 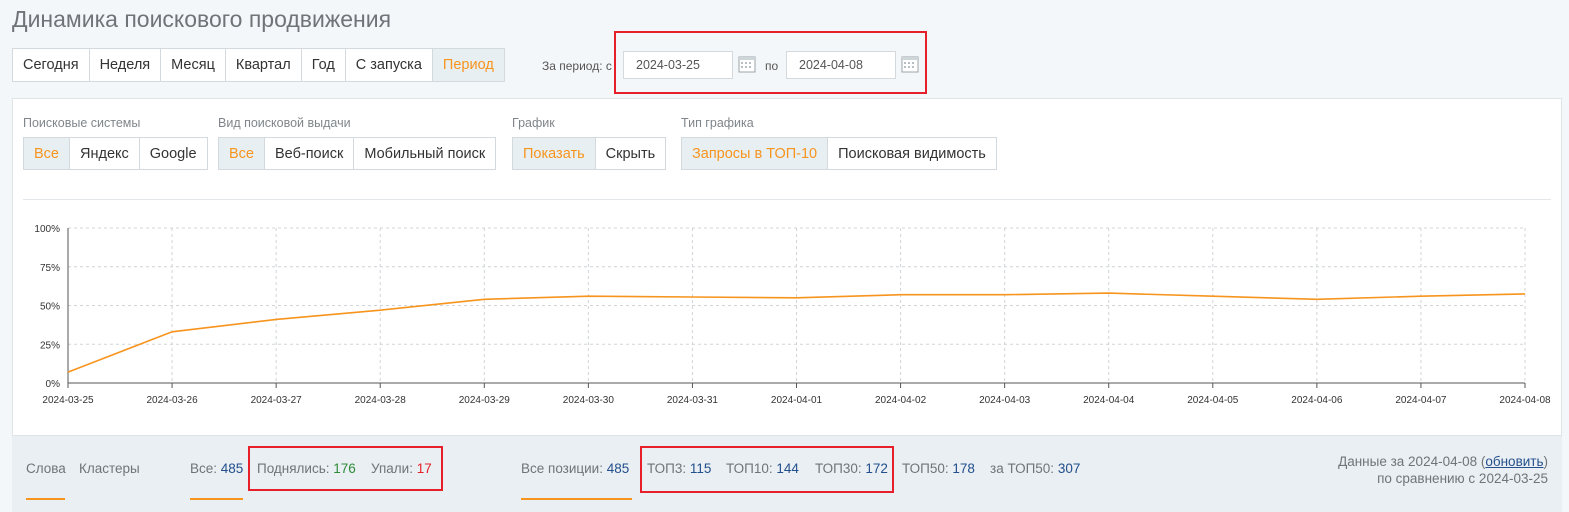 What do you see at coordinates (204, 468) in the screenshot?
I see `stat-all-label: Все:` at bounding box center [204, 468].